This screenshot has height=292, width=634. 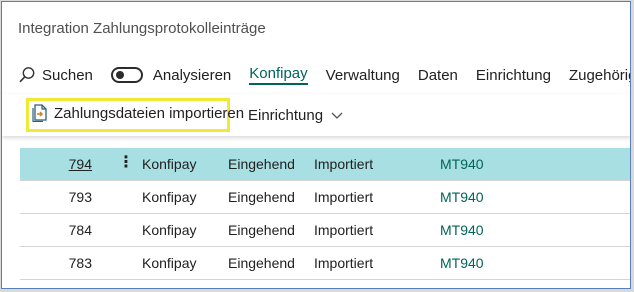 I want to click on entry-no-cell: 783, so click(x=80, y=263).